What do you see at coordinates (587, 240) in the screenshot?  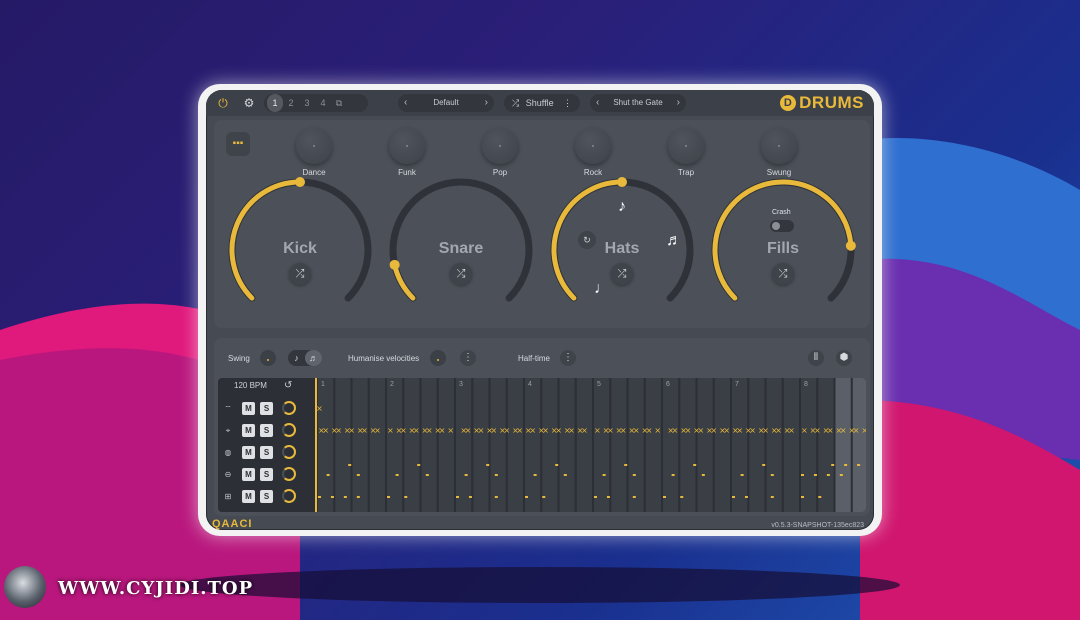 I see `hats-cycle-icon: ↻` at bounding box center [587, 240].